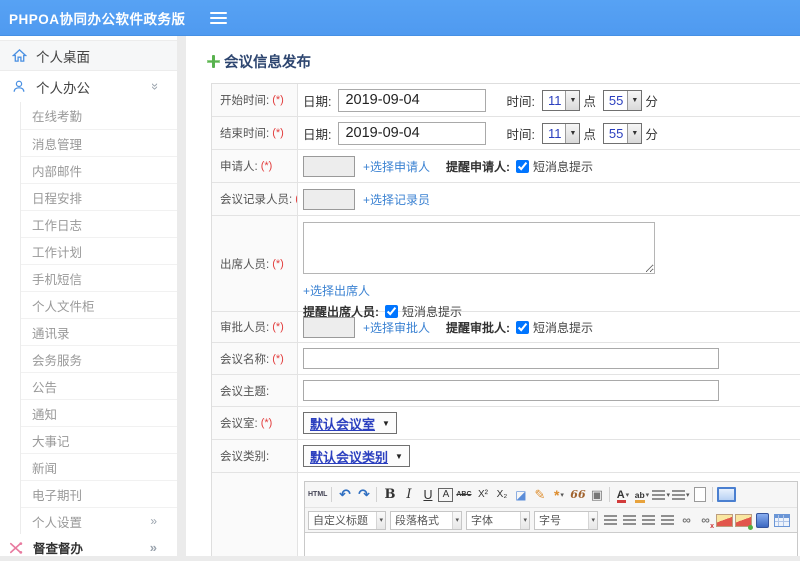 The width and height of the screenshot is (800, 561). What do you see at coordinates (99, 142) in the screenshot?
I see `sidebar-item-1: 消息管理` at bounding box center [99, 142].